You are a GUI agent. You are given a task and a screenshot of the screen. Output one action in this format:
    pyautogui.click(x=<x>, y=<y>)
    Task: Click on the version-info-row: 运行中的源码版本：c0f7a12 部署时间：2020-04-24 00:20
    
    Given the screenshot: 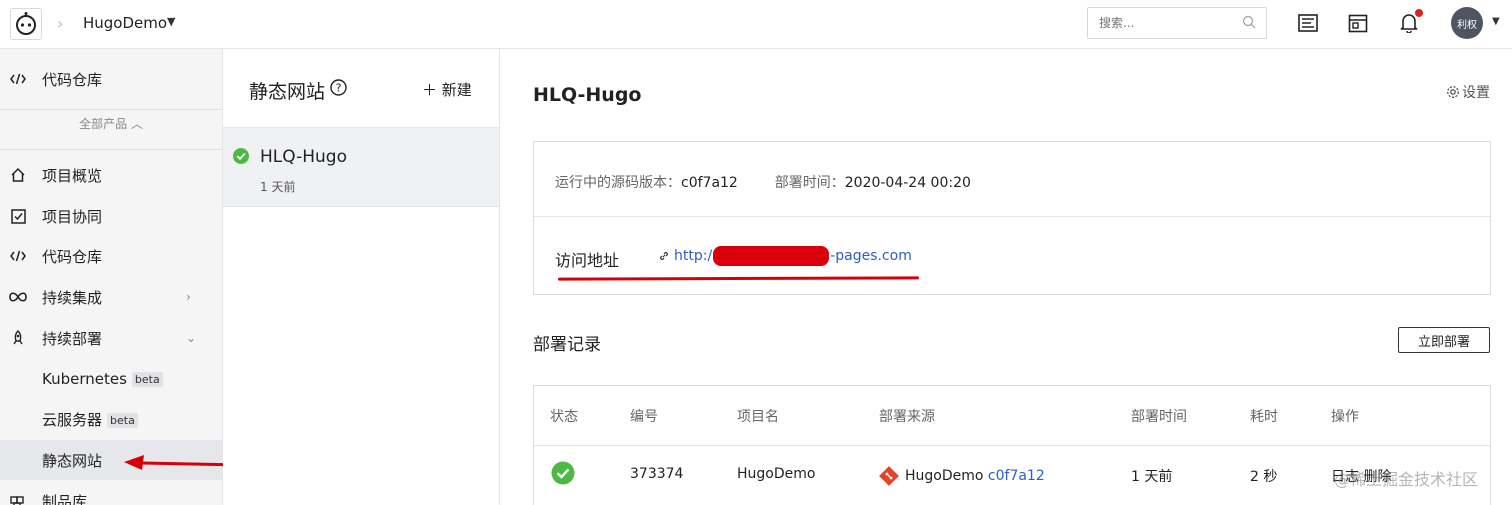 What is the action you would take?
    pyautogui.click(x=763, y=183)
    